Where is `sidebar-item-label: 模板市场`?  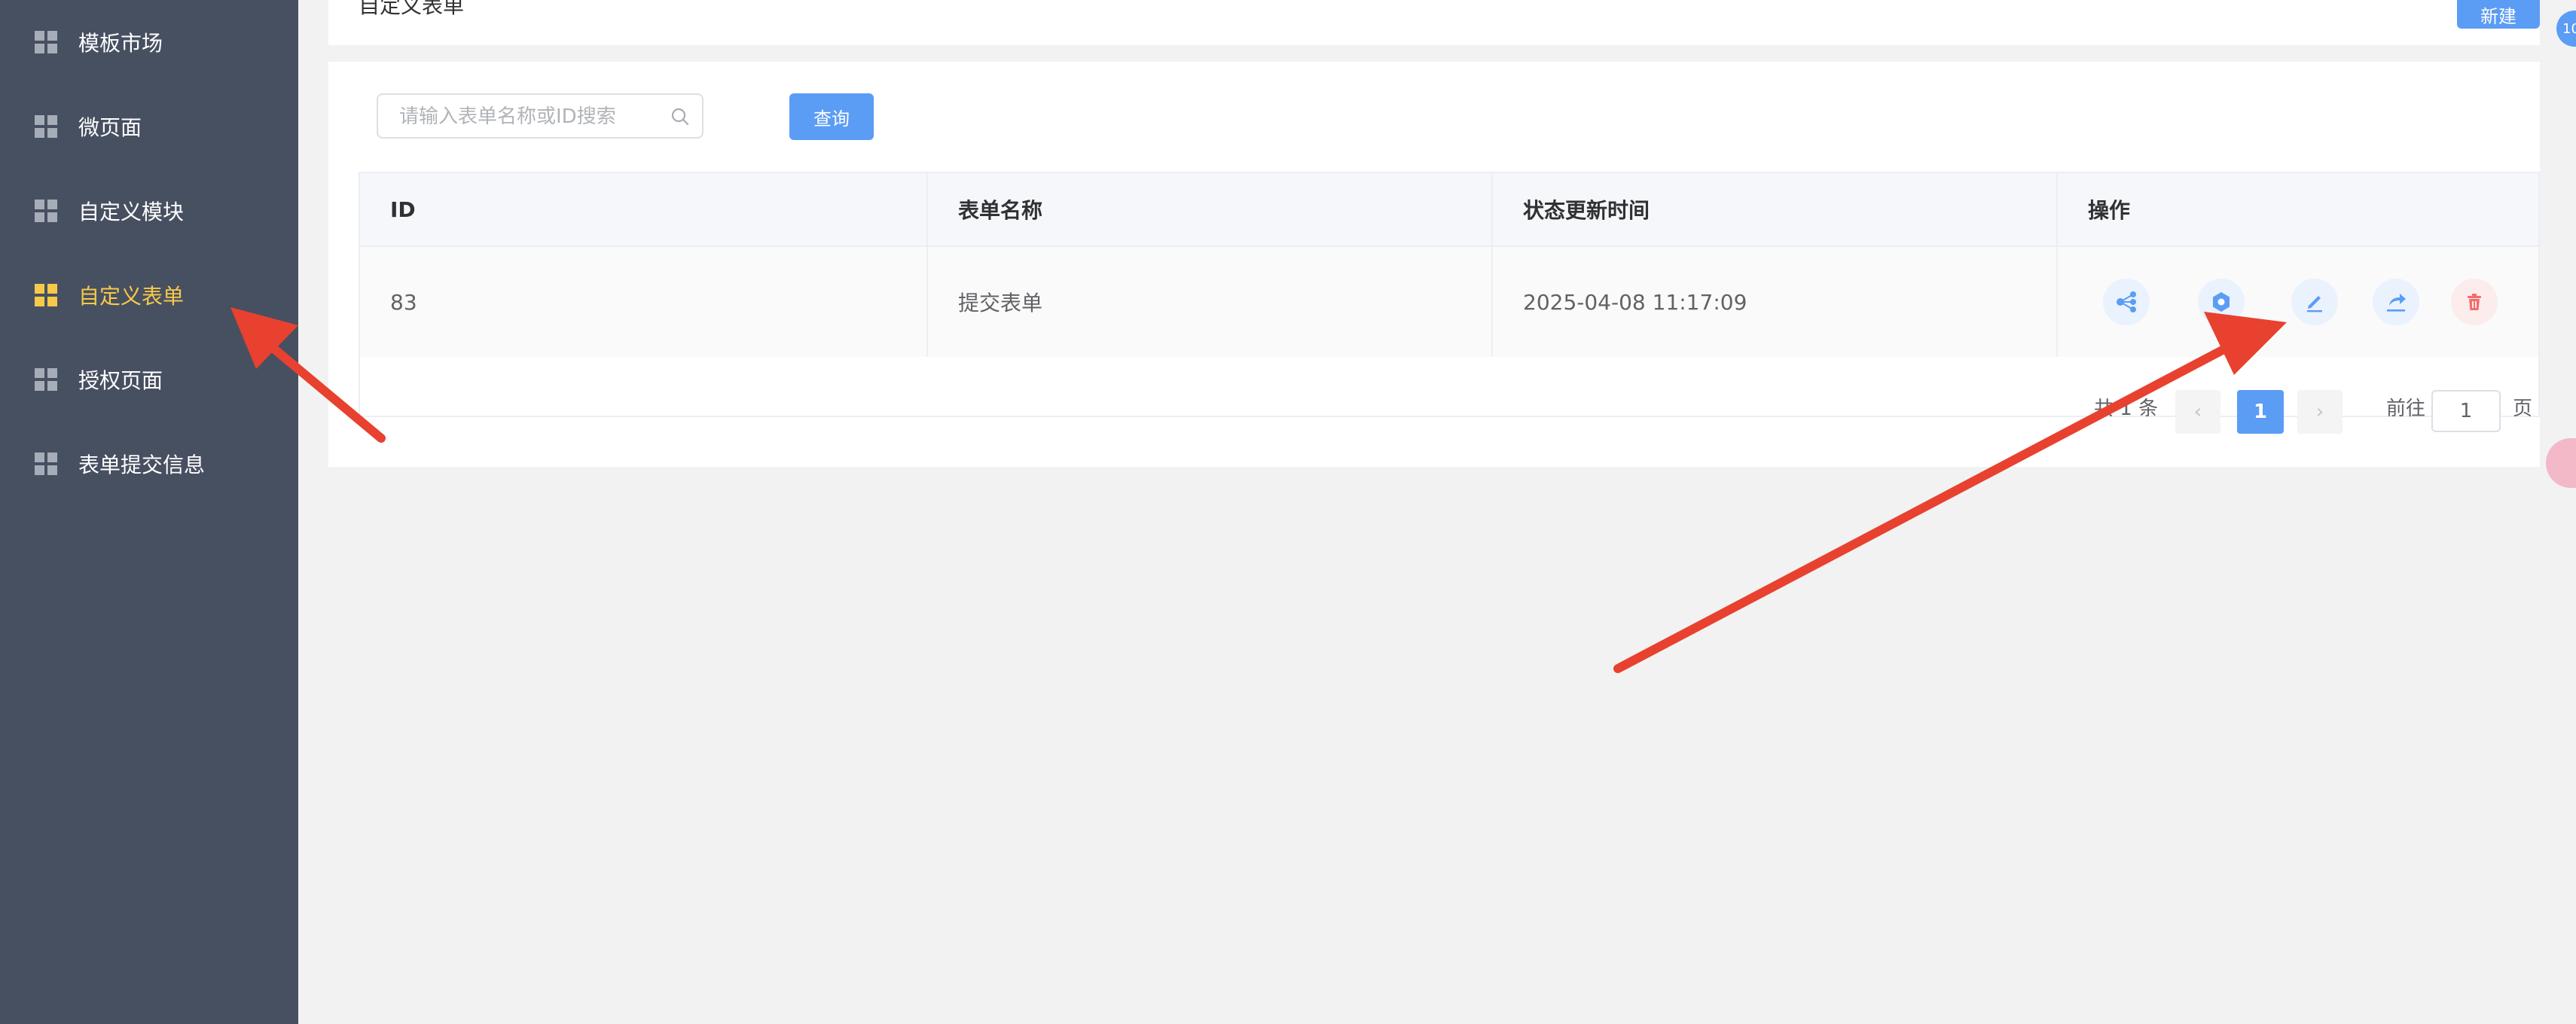 sidebar-item-label: 模板市场 is located at coordinates (121, 43).